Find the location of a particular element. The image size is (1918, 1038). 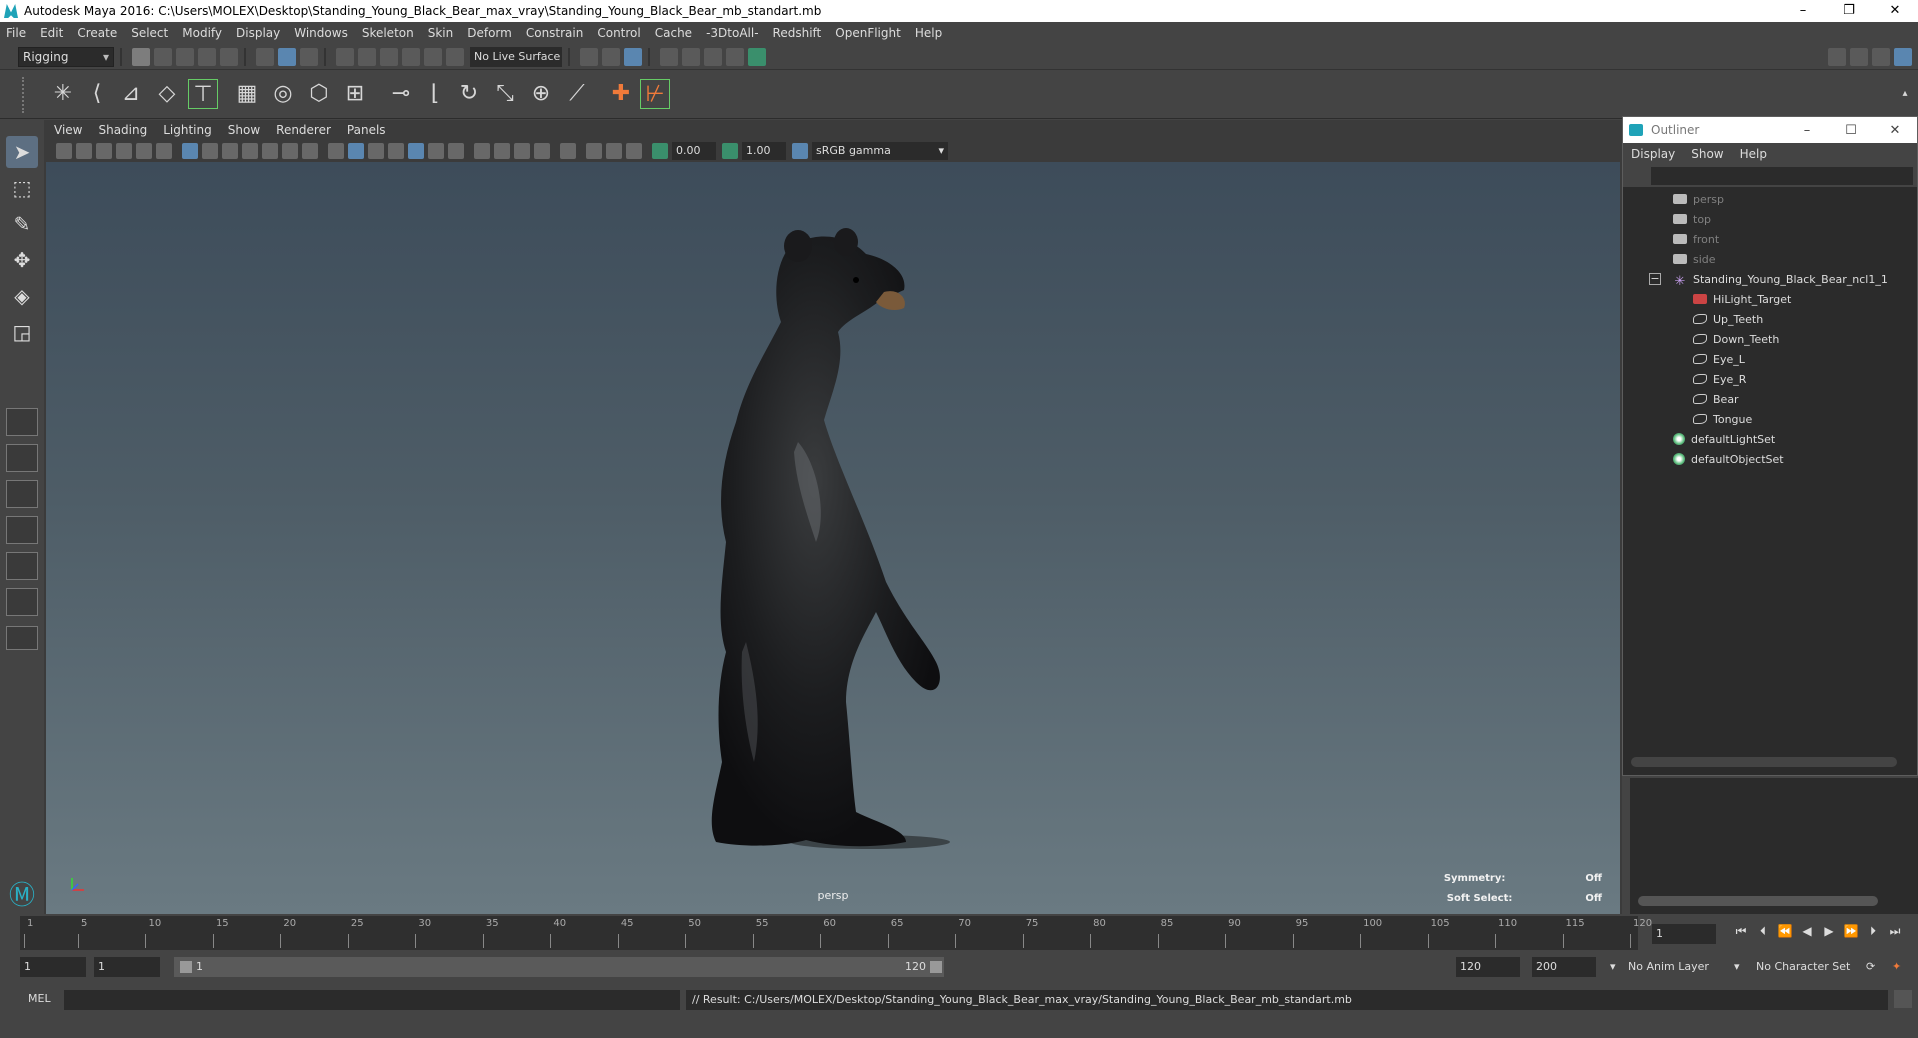

outliner-menu-help: Help is located at coordinates (1753, 154).